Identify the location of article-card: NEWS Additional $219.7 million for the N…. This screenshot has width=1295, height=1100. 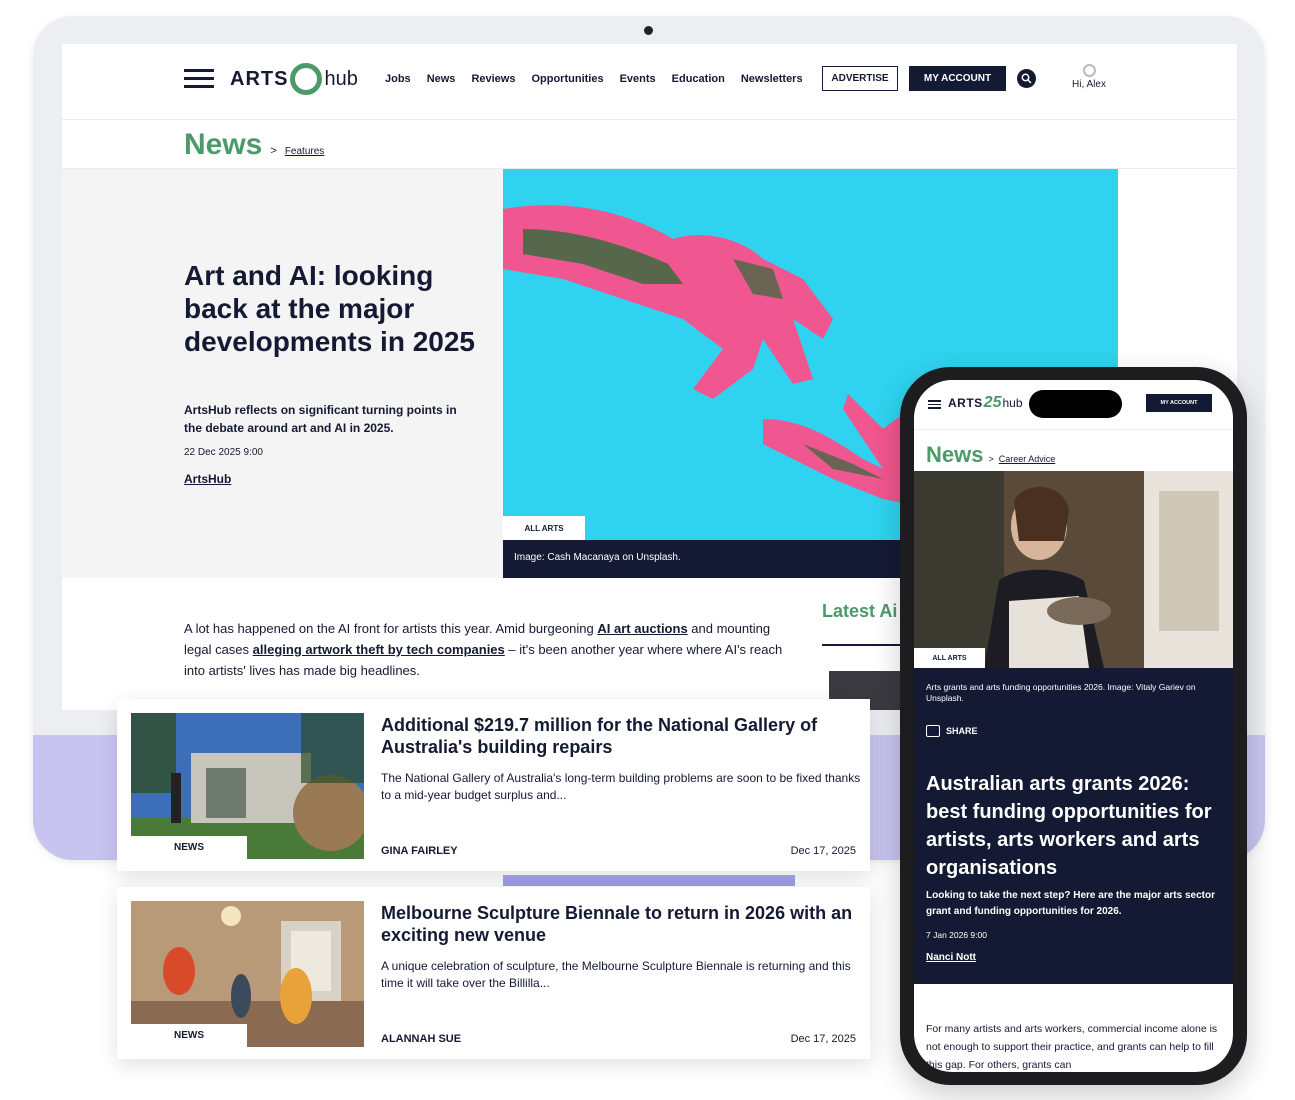
(493, 785).